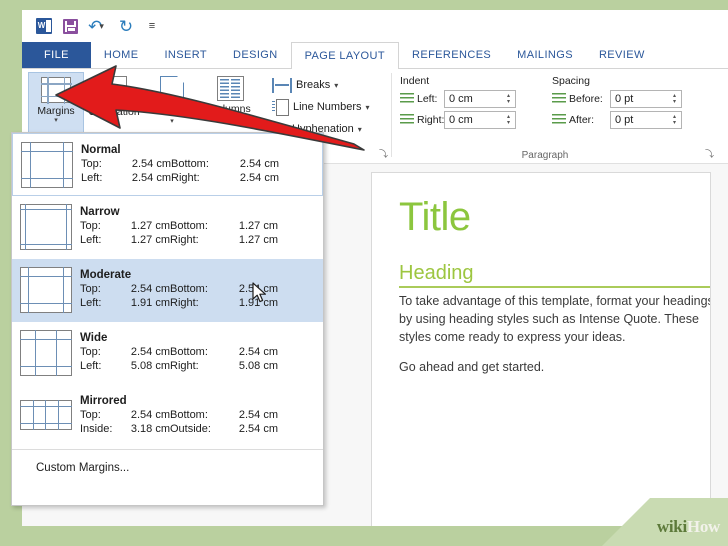 The image size is (728, 546). I want to click on document-paragraph-2: Go ahead and get started., so click(472, 367).